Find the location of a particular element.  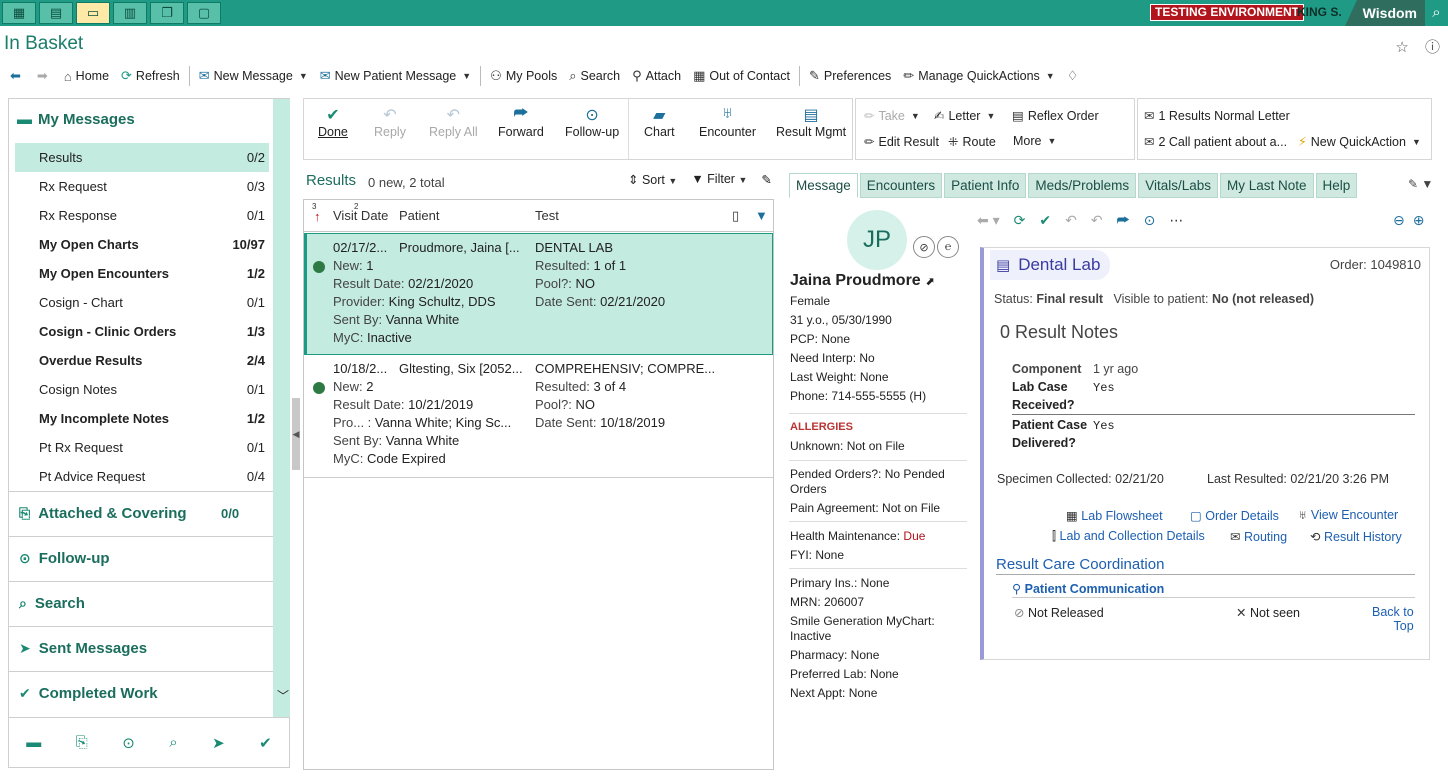

followup-button: ⊙ Follow-up is located at coordinates (592, 122).